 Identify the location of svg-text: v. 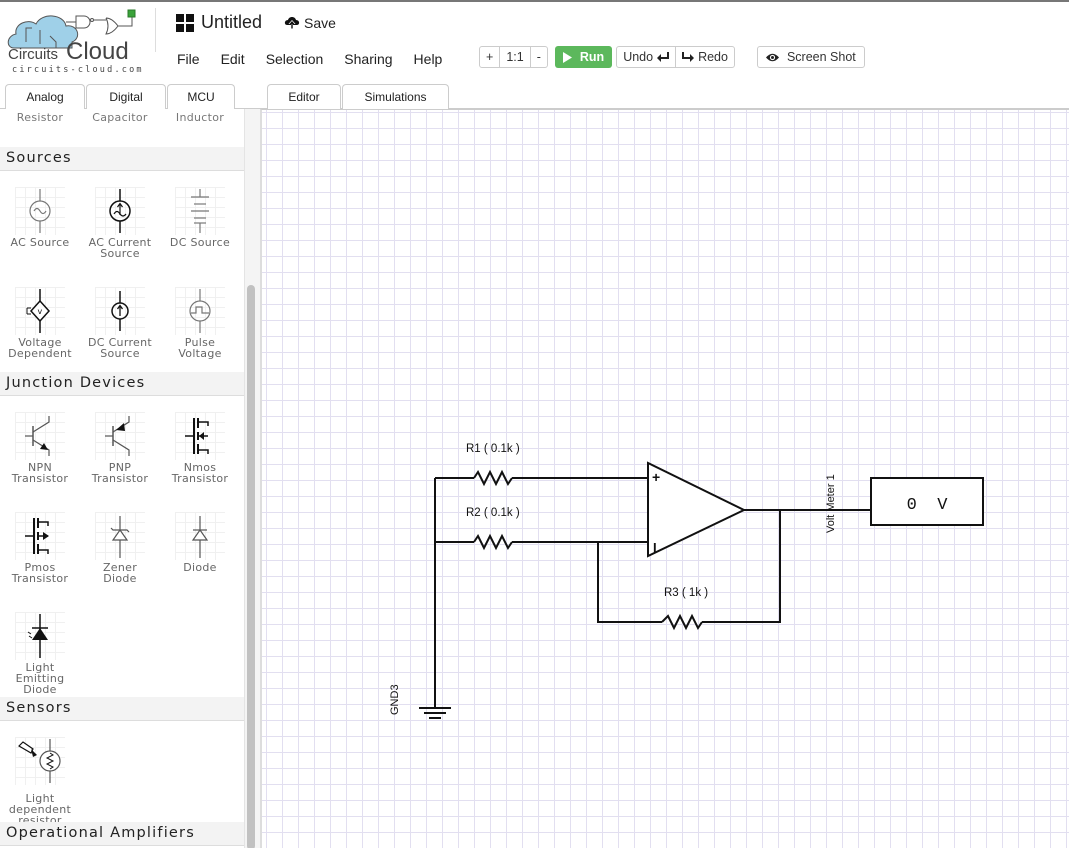
(39, 311).